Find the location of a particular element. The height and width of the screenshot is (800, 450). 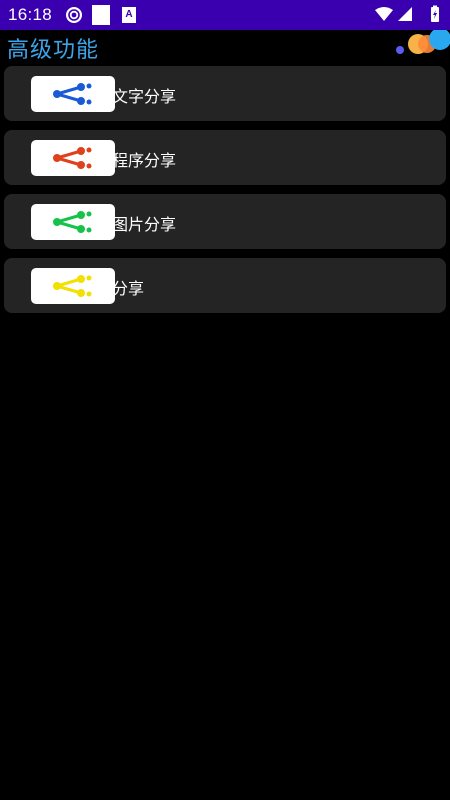

share-item-label: 分享 is located at coordinates (128, 288).